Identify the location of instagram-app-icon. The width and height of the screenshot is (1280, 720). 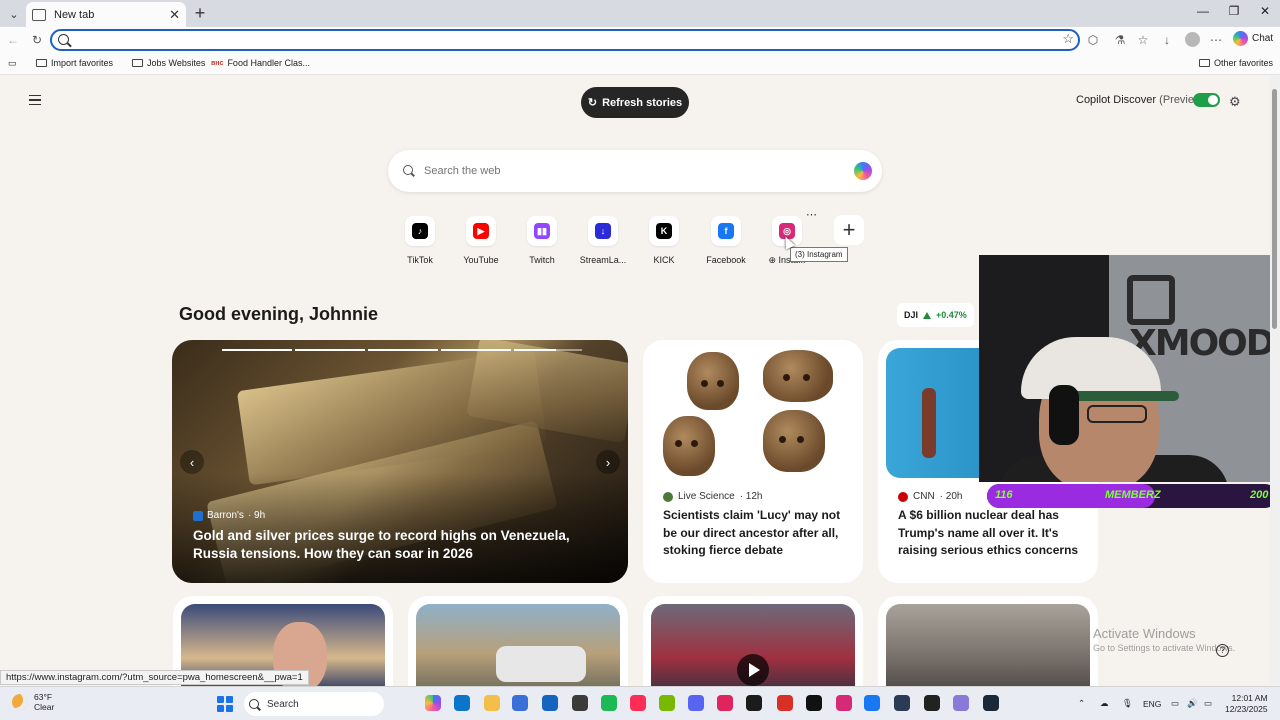
(844, 703).